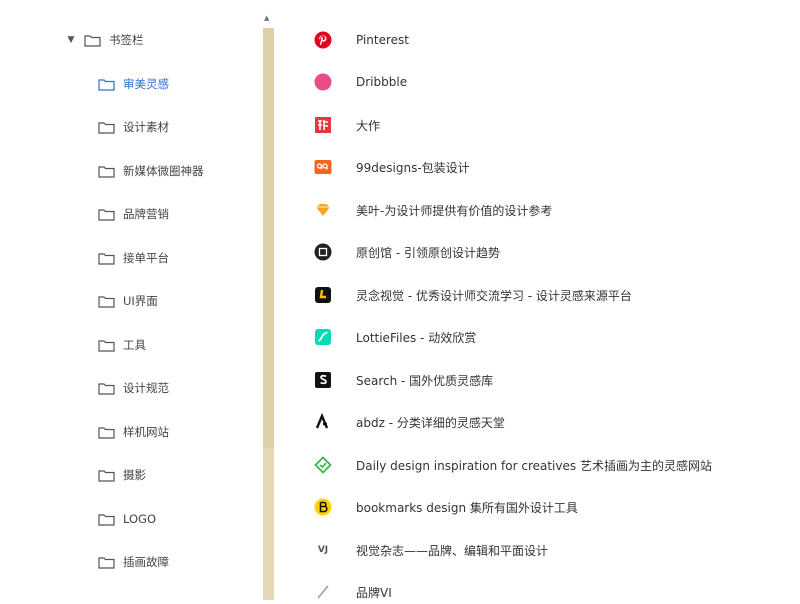 The height and width of the screenshot is (604, 800). I want to click on bookmark-item: 原创馆 - 引领原创设计趋势, so click(407, 252).